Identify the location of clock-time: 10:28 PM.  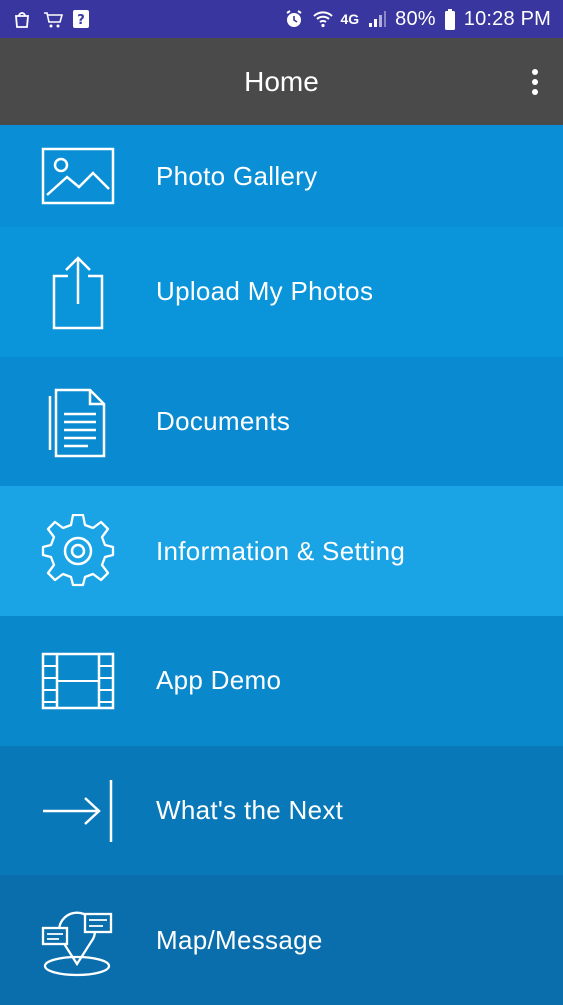
(507, 18).